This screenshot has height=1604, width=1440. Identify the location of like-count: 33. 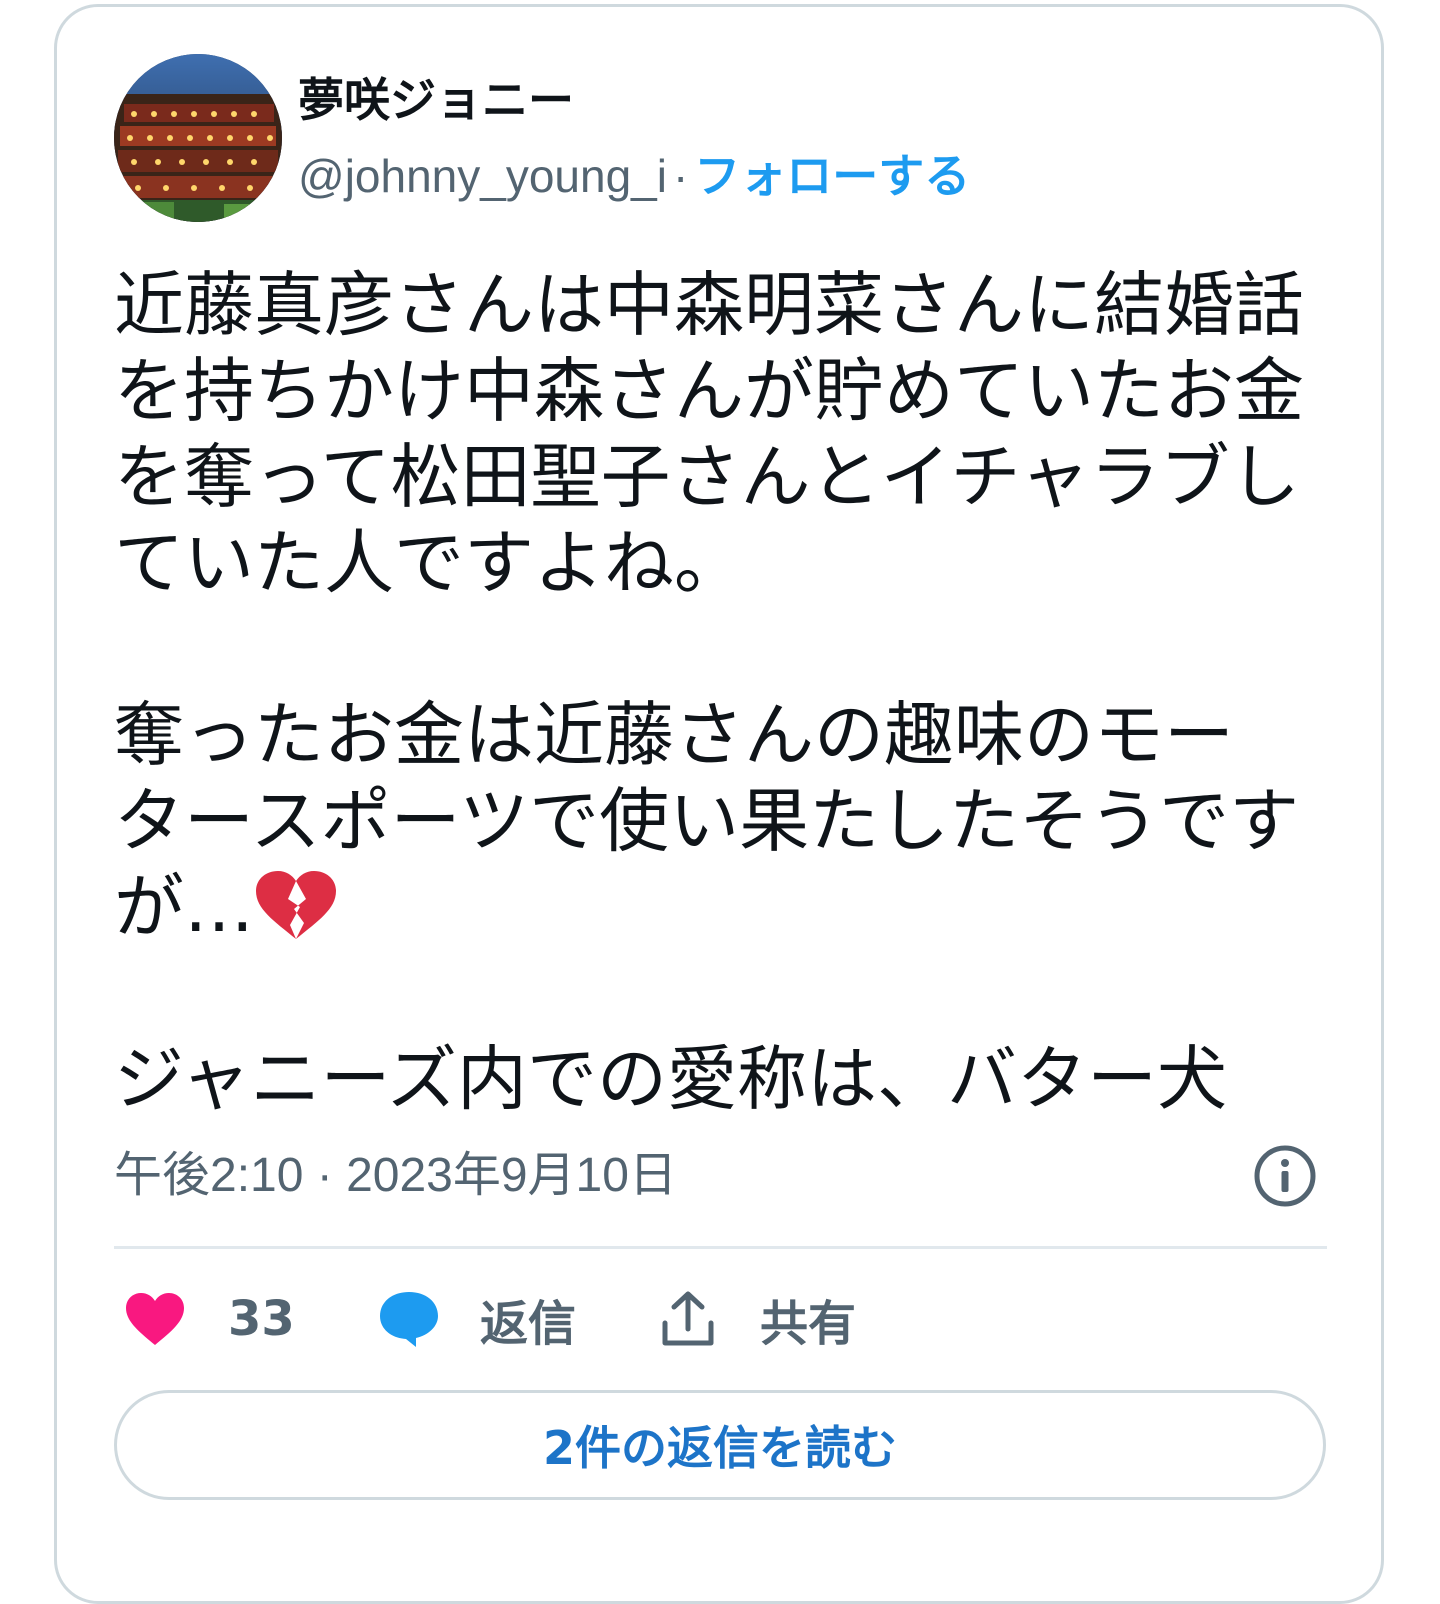
(261, 1319).